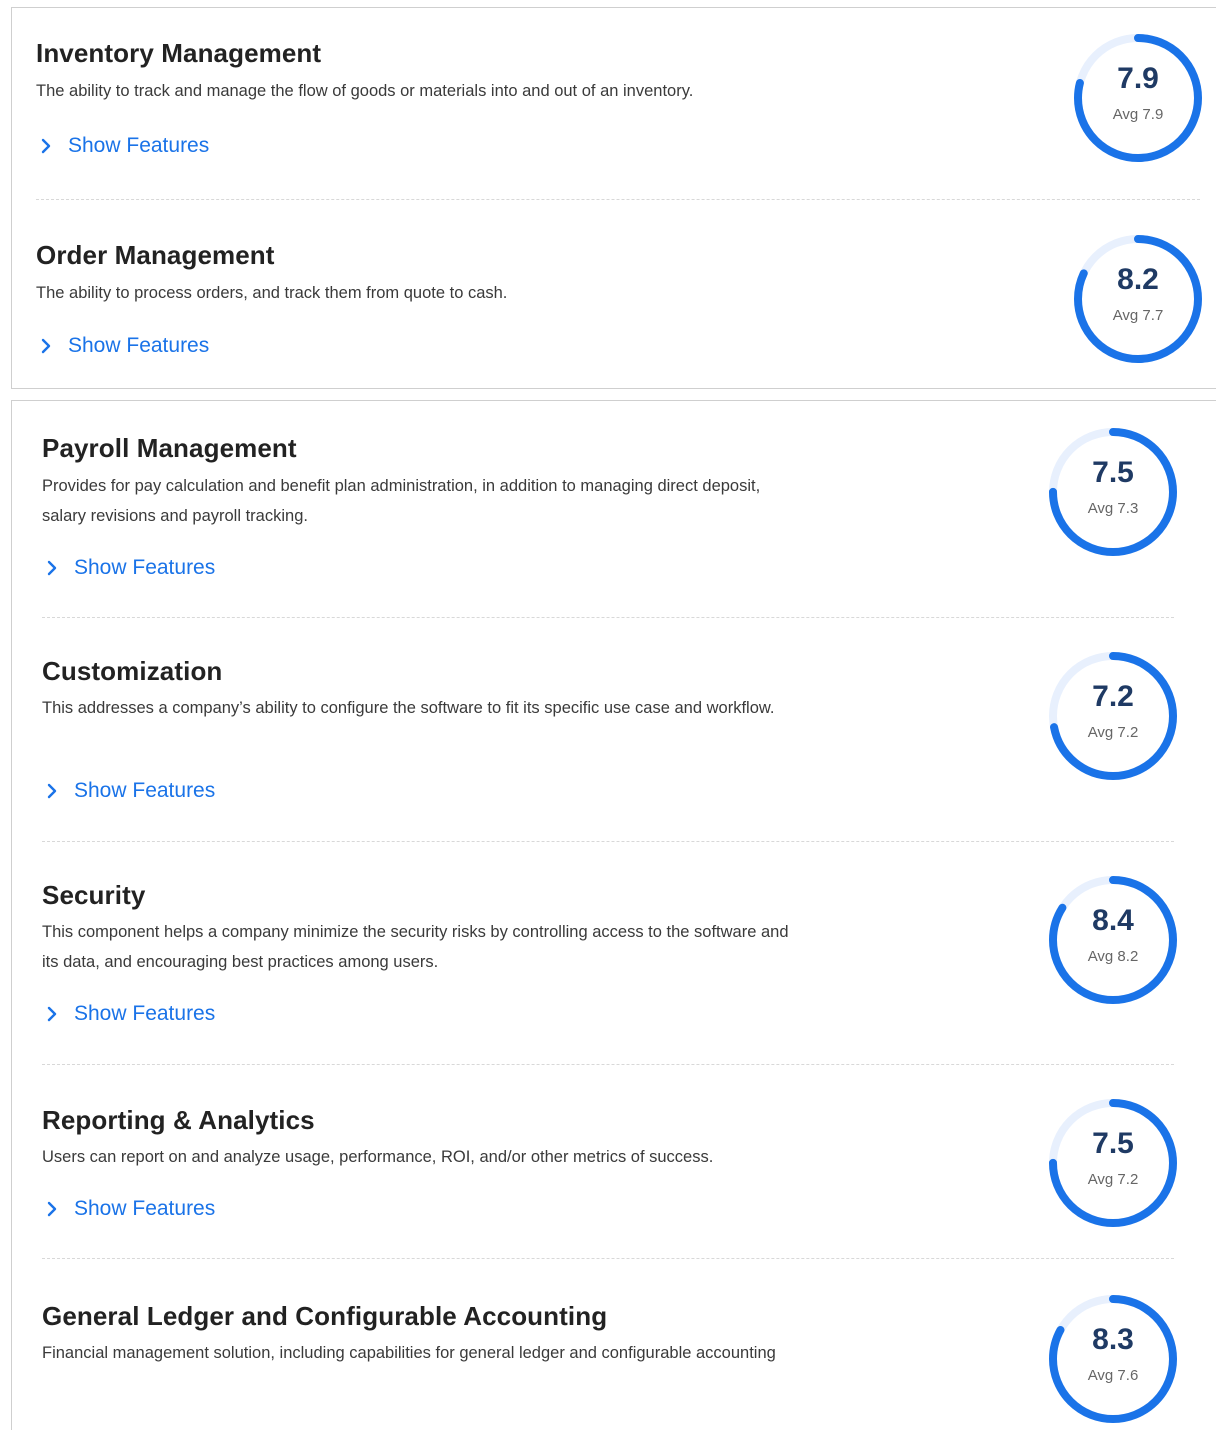  What do you see at coordinates (1113, 1375) in the screenshot?
I see `average-score: Avg 7.6` at bounding box center [1113, 1375].